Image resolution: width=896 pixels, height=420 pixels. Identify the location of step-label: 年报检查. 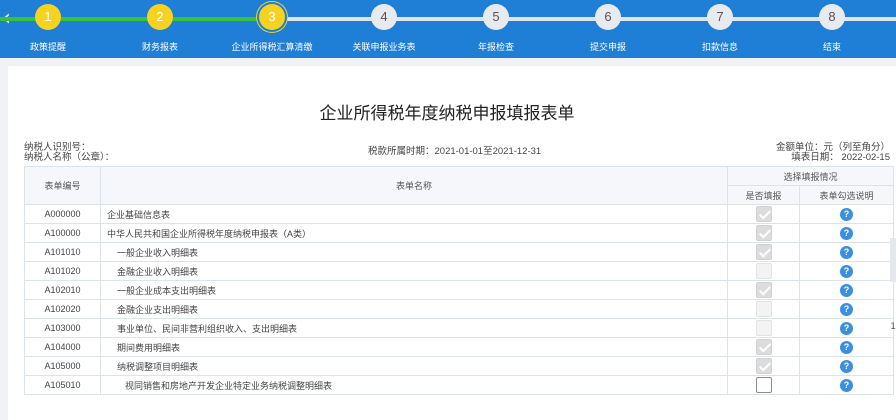
(496, 46).